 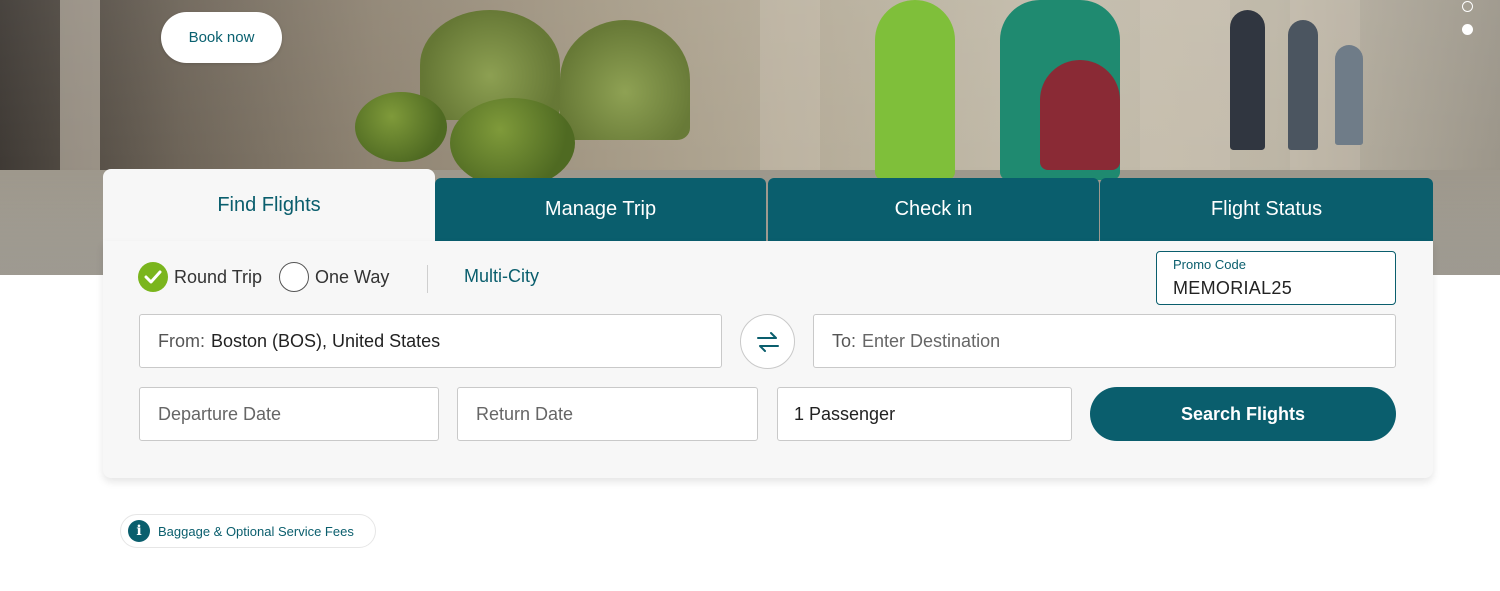 What do you see at coordinates (501, 276) in the screenshot?
I see `multi-city-link: Multi-City` at bounding box center [501, 276].